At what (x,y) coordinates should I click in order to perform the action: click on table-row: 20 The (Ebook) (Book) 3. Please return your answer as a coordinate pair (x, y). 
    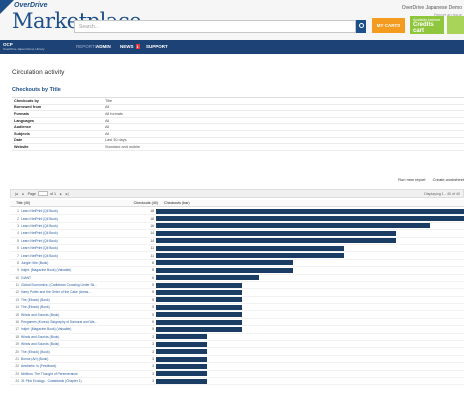
    Looking at the image, I should click on (237, 352).